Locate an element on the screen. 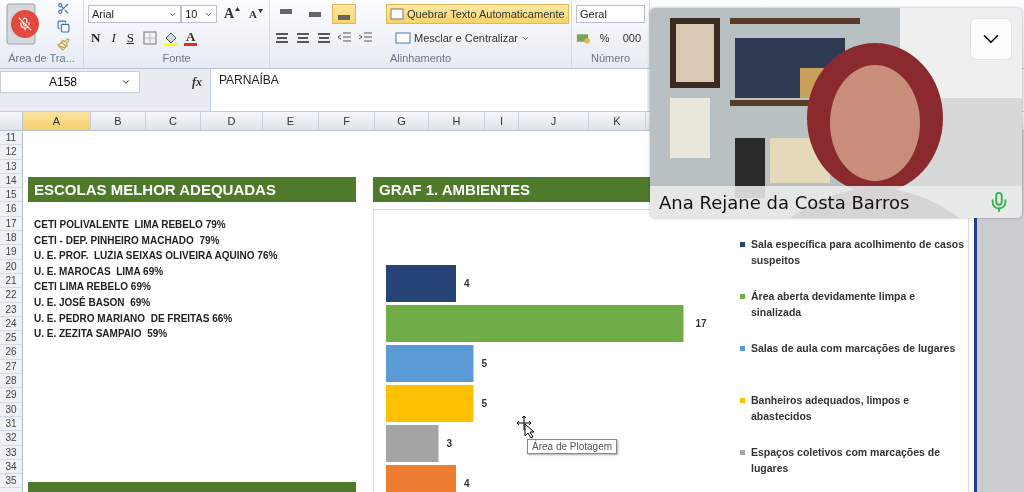 This screenshot has height=492, width=1024. column-header: B is located at coordinates (118, 121).